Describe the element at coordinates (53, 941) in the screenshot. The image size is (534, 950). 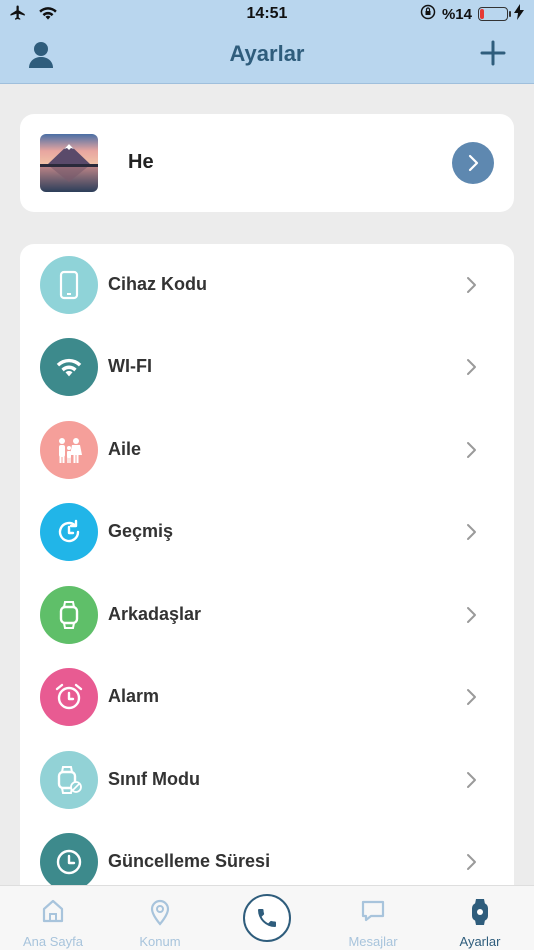
I see `tab-label: Ana Sayfa` at that location.